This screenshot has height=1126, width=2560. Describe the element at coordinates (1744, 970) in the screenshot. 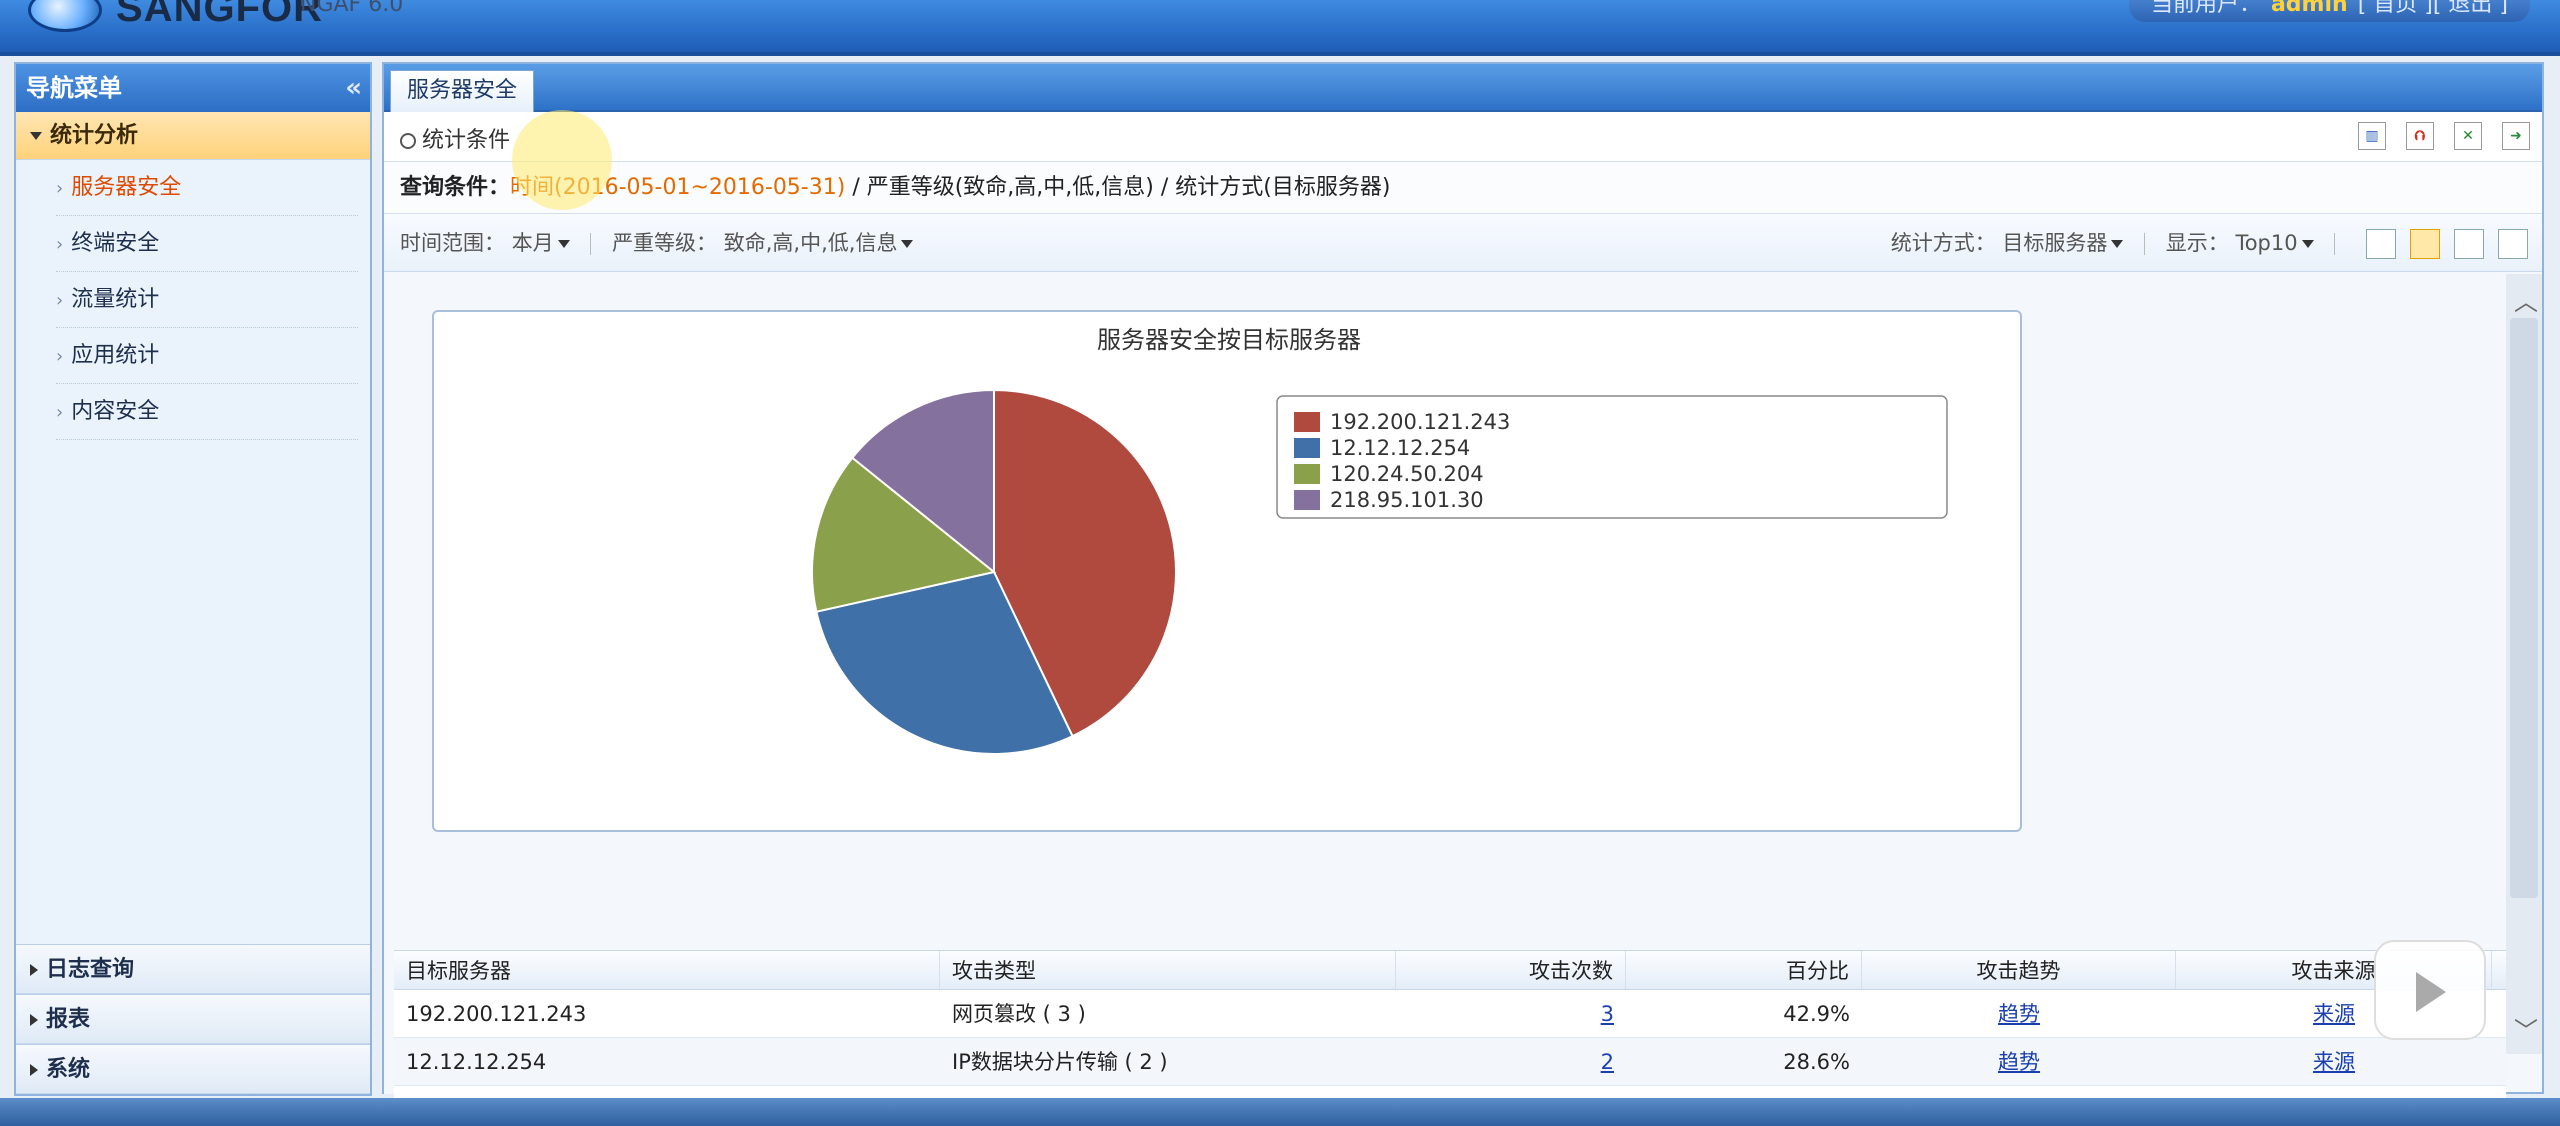

I see `col-percentage: 百分比` at that location.